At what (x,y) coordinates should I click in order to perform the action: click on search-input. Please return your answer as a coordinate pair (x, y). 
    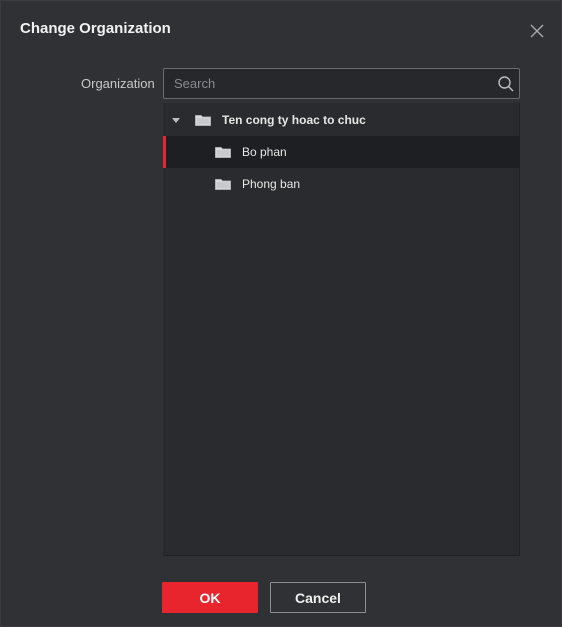
    Looking at the image, I should click on (324, 83).